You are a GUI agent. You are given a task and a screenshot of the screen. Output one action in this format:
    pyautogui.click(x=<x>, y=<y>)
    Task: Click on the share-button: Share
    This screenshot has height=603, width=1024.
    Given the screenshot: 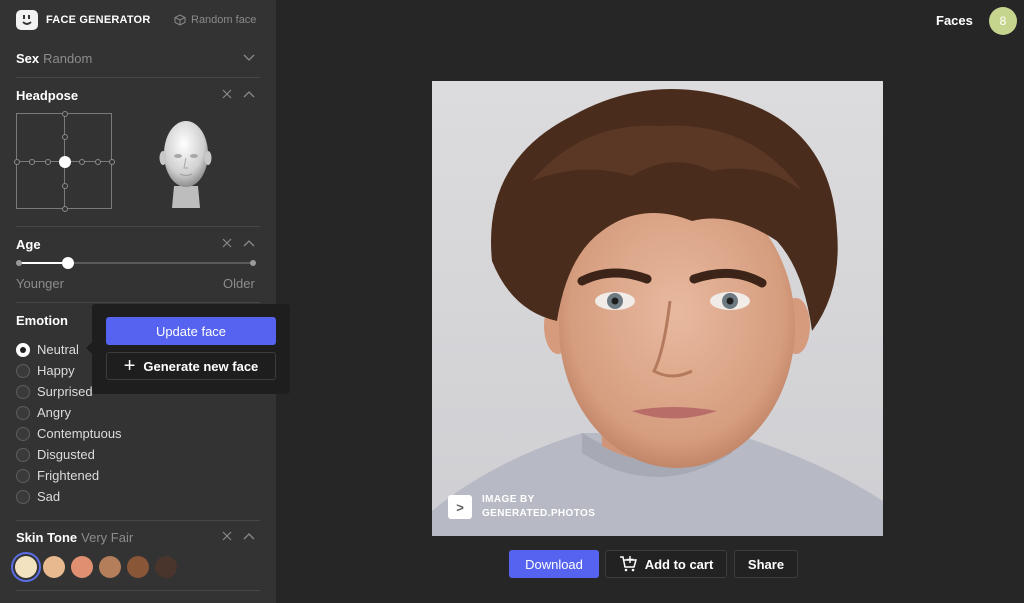 What is the action you would take?
    pyautogui.click(x=766, y=564)
    